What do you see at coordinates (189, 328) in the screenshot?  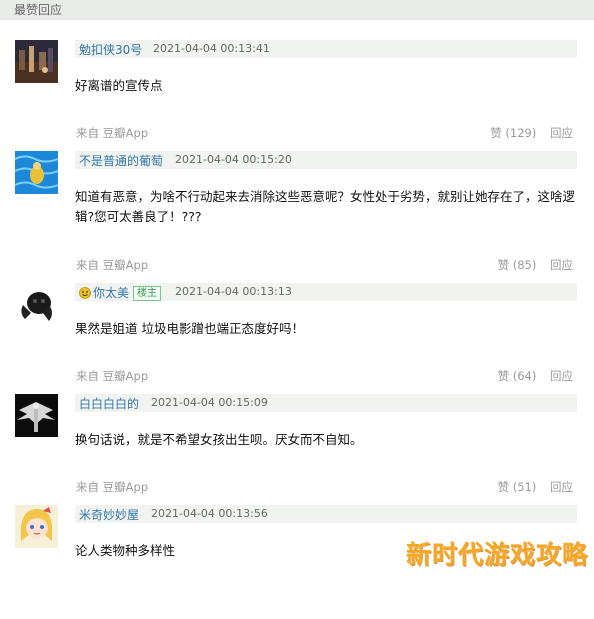 I see `comment-text: 果然是姐道 垃圾电影蹭也端正态度好吗！` at bounding box center [189, 328].